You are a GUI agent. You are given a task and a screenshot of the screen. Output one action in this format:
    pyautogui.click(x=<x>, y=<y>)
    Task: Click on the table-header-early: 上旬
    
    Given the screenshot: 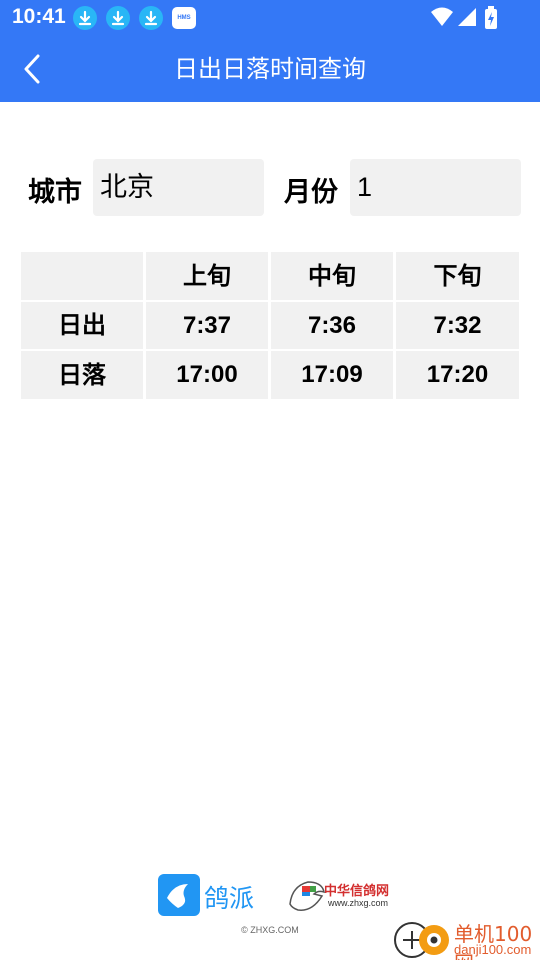 What is the action you would take?
    pyautogui.click(x=207, y=276)
    